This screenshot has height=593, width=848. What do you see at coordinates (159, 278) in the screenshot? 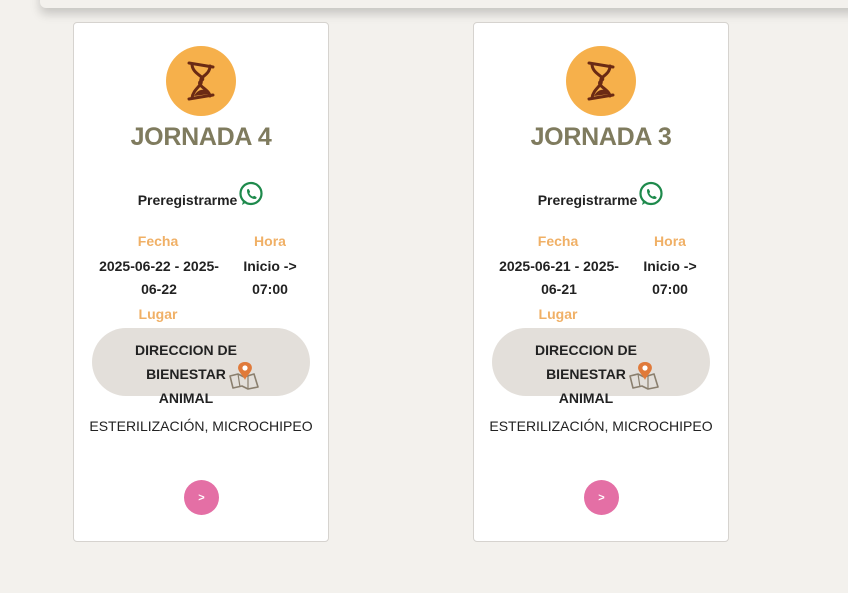
I see `fecha-value: 2025-06-22 - 2025- 06-22` at bounding box center [159, 278].